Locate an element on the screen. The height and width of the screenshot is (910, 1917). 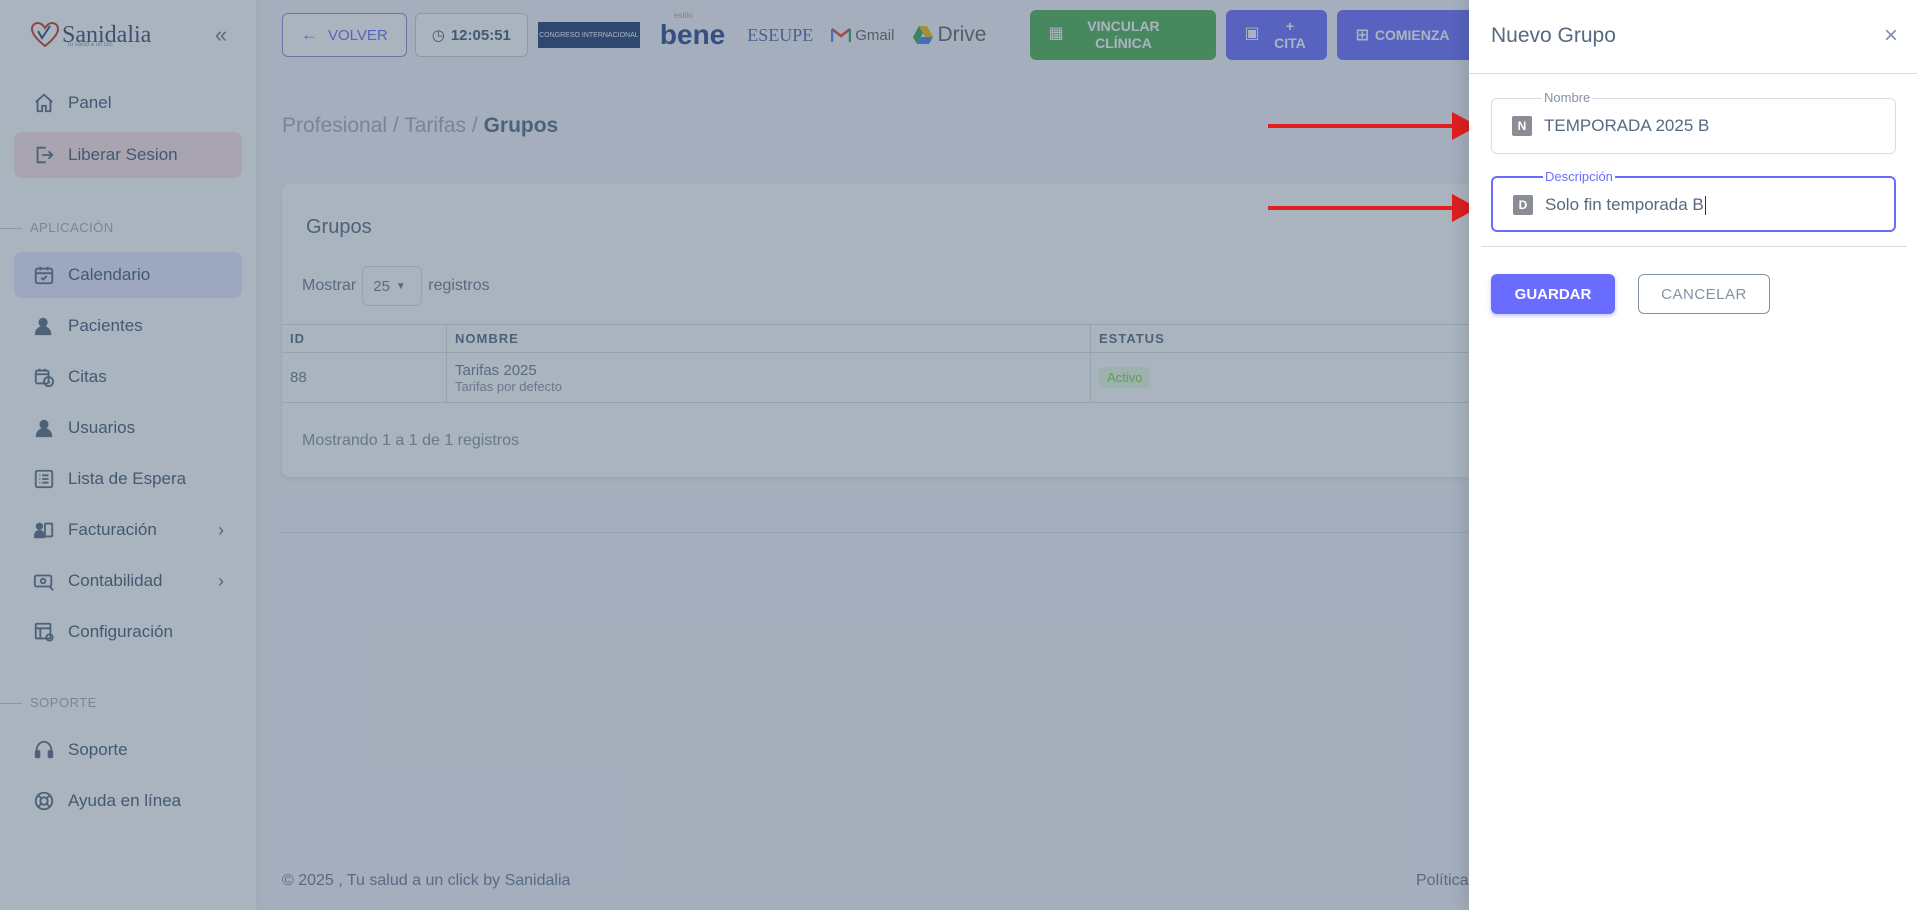
panel-divider is located at coordinates (1694, 246).